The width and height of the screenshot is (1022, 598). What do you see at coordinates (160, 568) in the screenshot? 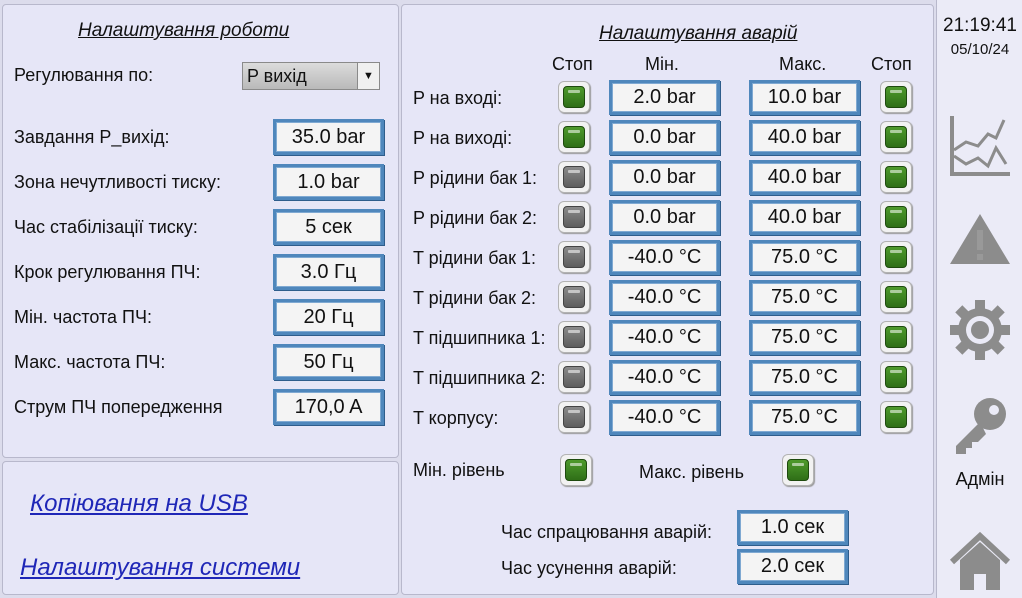
I see `system-settings-link: Налаштування системи` at bounding box center [160, 568].